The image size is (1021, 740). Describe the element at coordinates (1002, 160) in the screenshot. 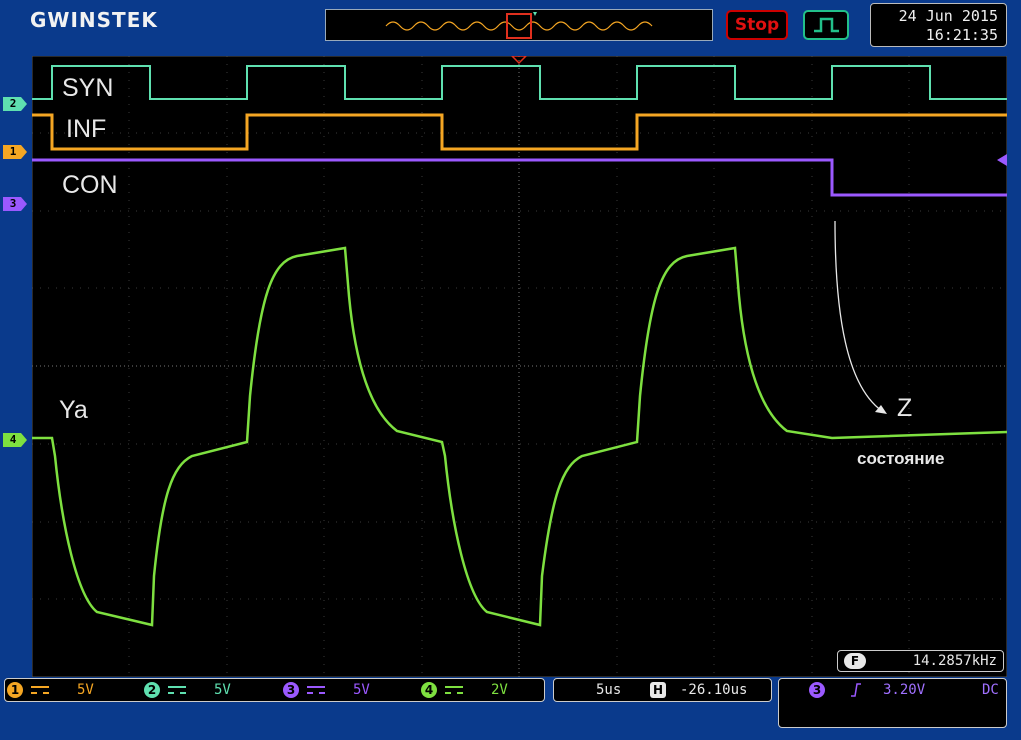

I see `trigger-level-marker` at that location.